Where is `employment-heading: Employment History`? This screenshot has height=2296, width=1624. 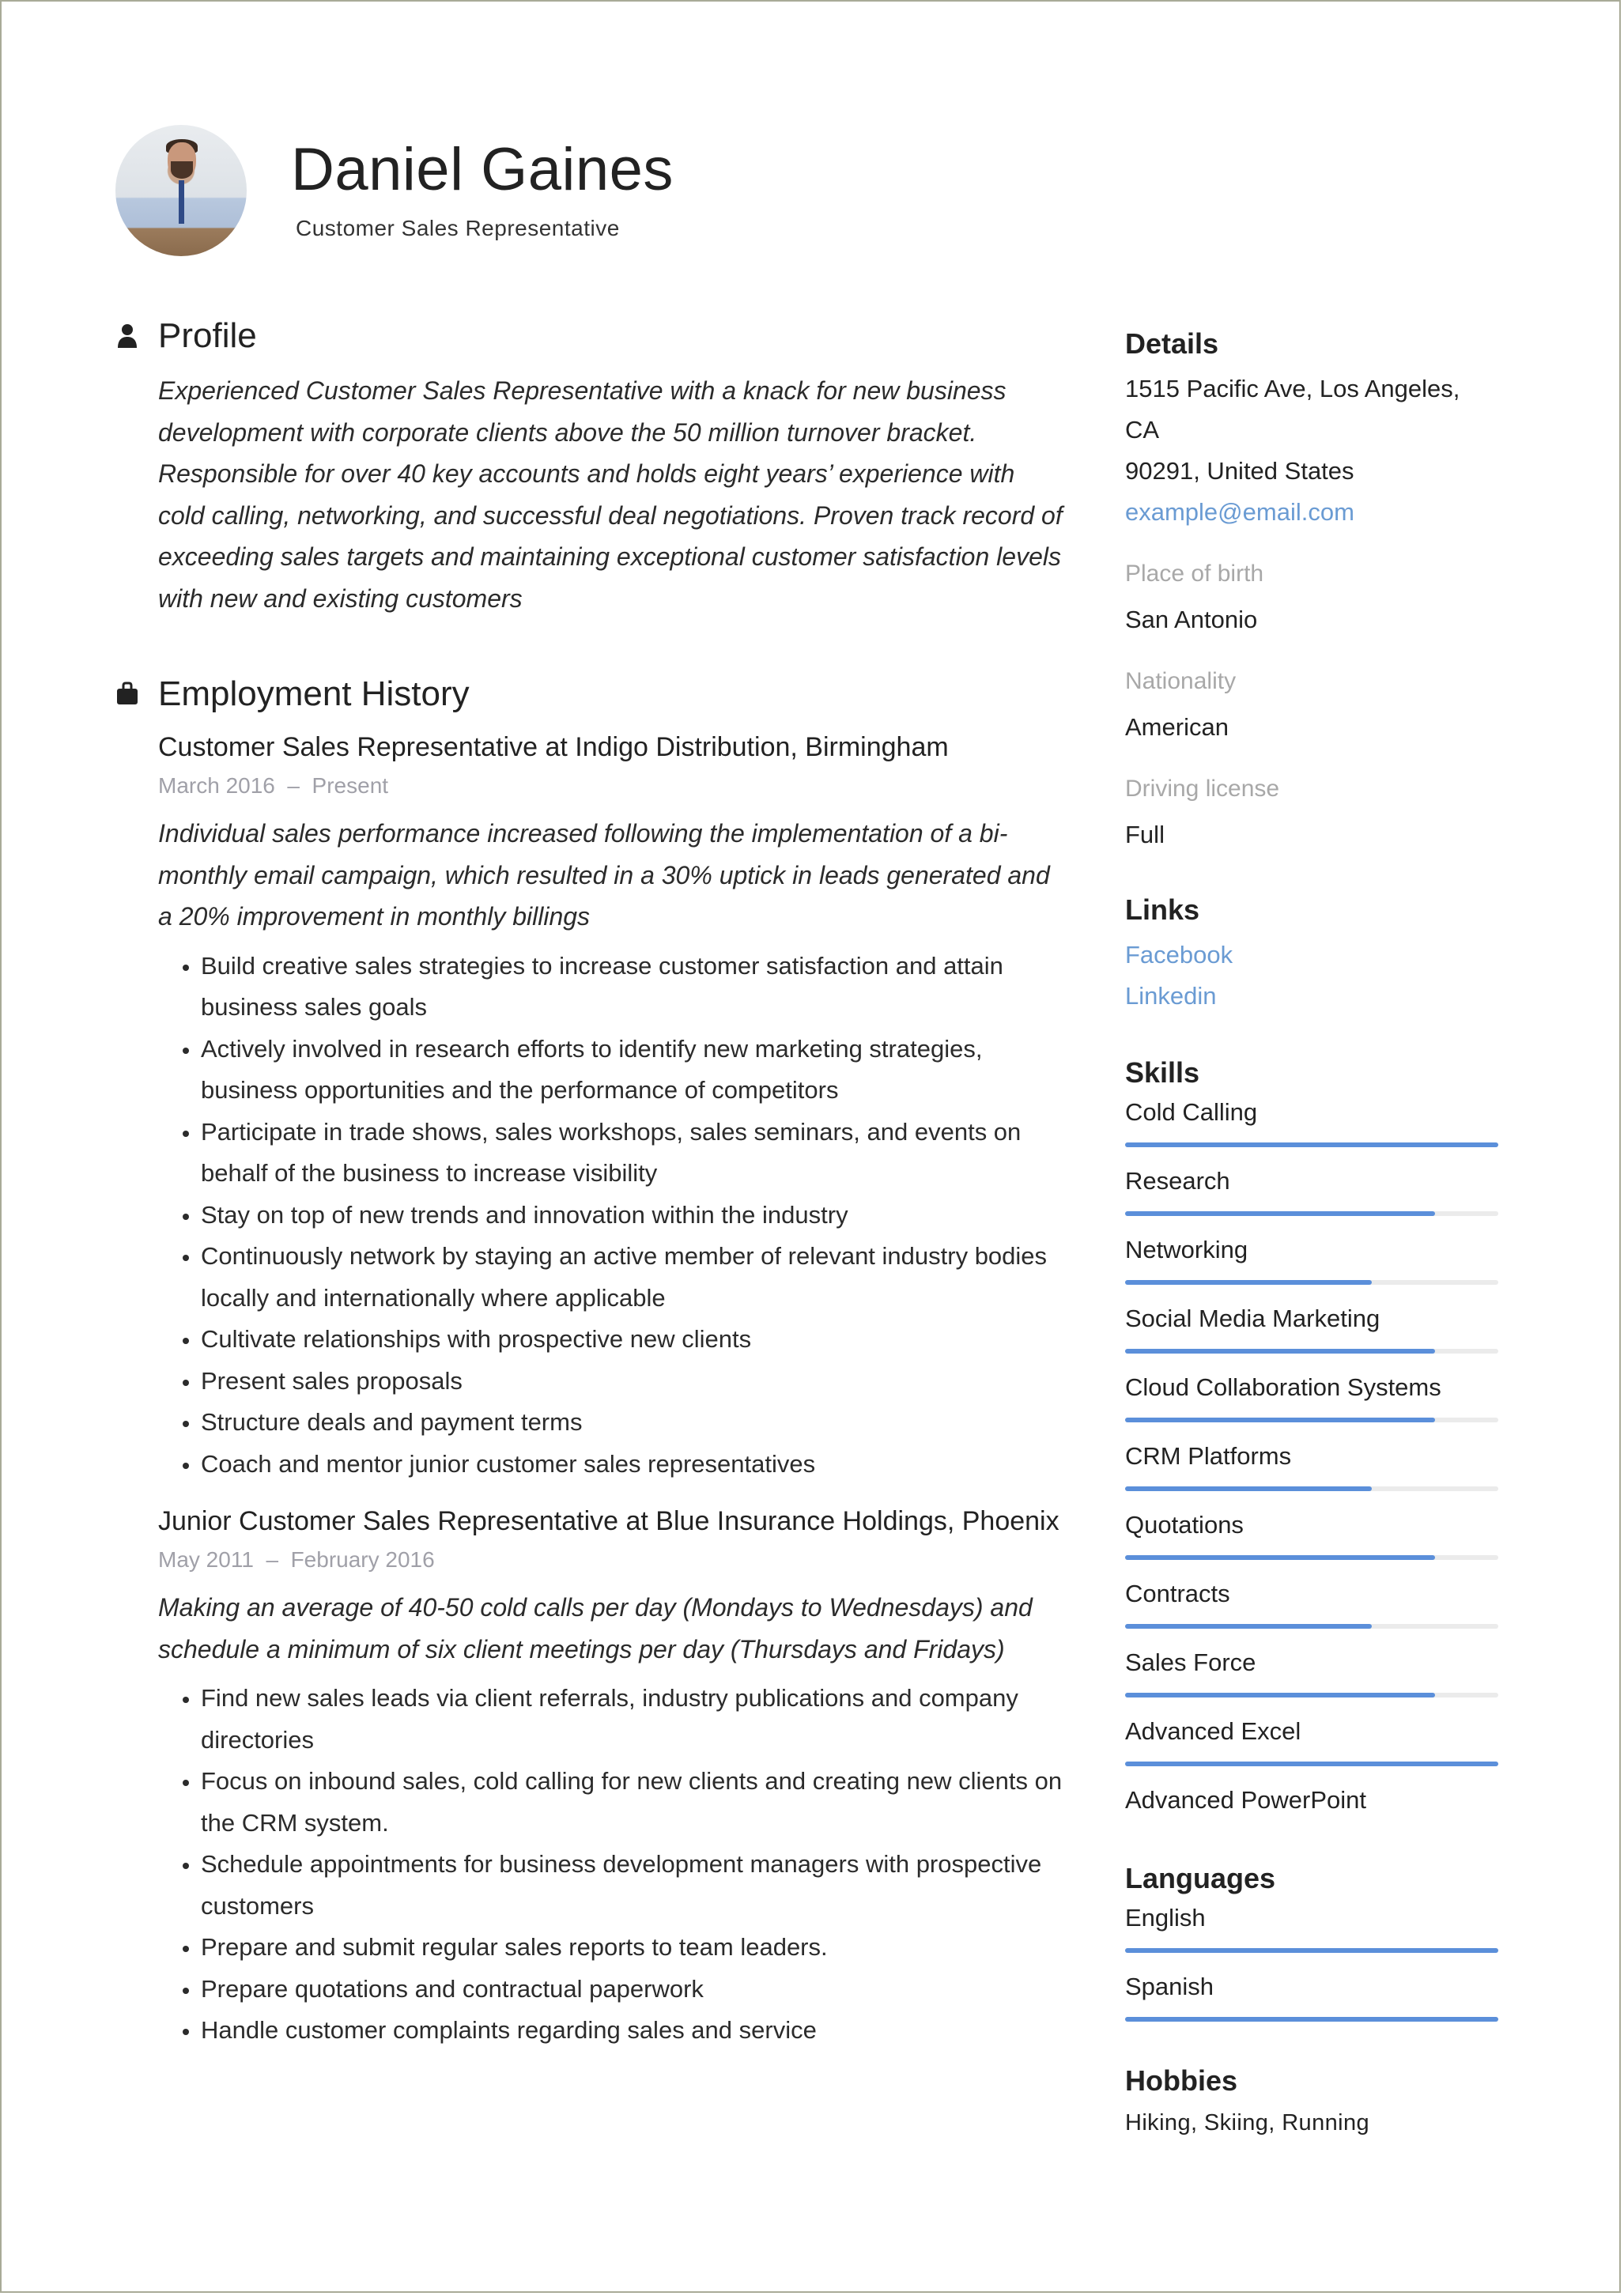
employment-heading: Employment History is located at coordinates (314, 693).